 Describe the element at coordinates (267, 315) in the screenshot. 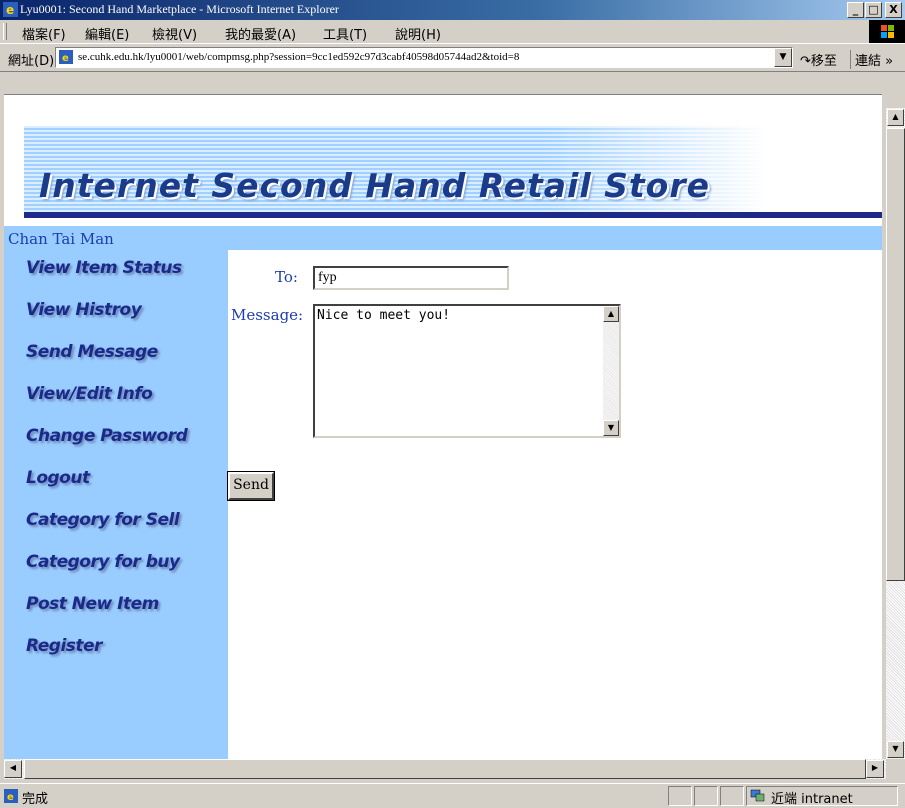

I see `message-label: Message:` at that location.